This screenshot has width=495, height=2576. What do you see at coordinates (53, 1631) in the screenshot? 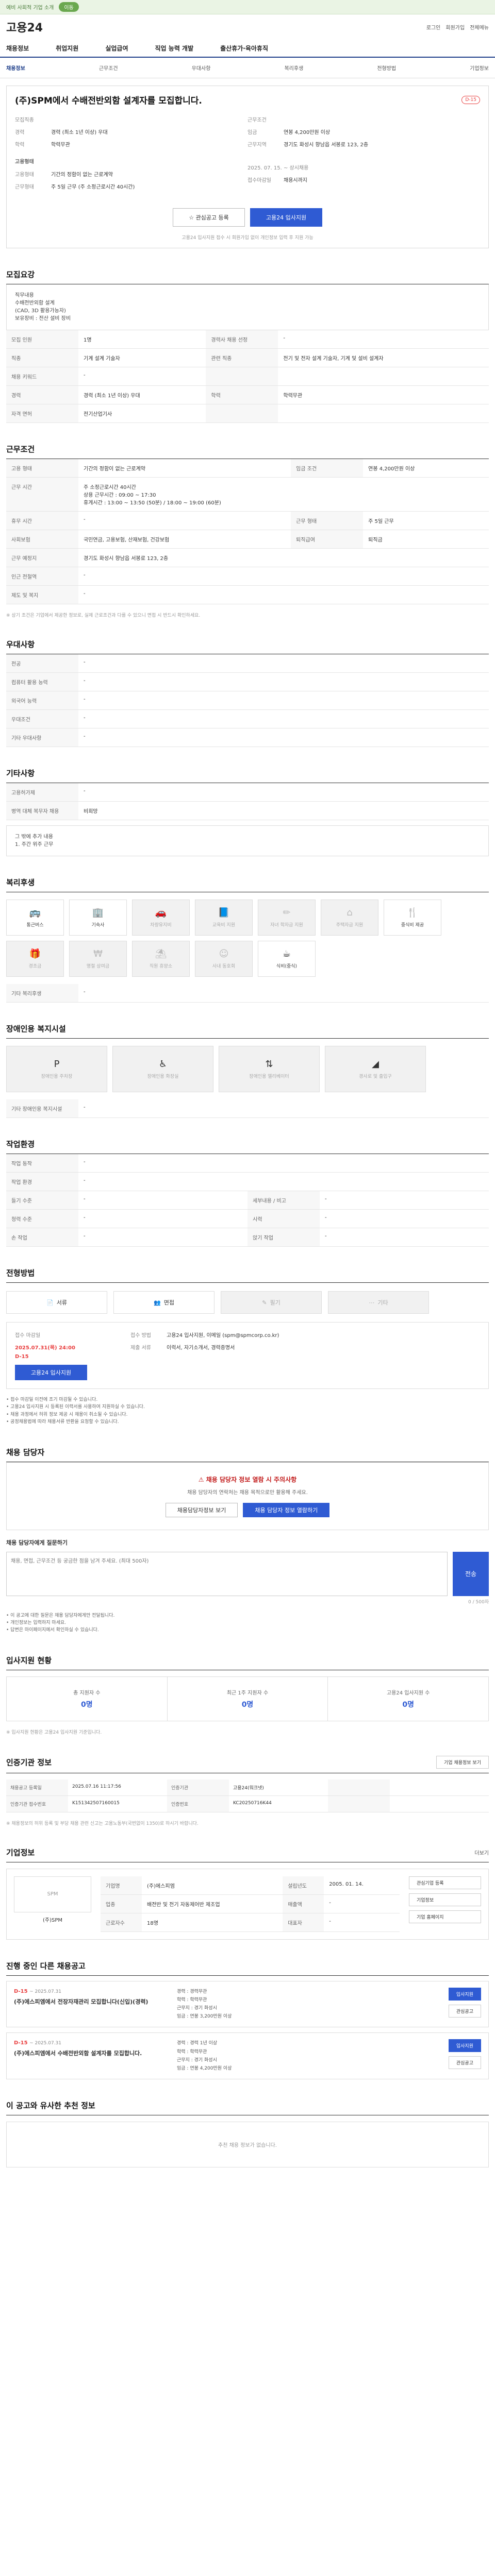
I see `note-line: • 답변은 마이페이지에서 확인하실 수 있습니다.` at bounding box center [53, 1631].